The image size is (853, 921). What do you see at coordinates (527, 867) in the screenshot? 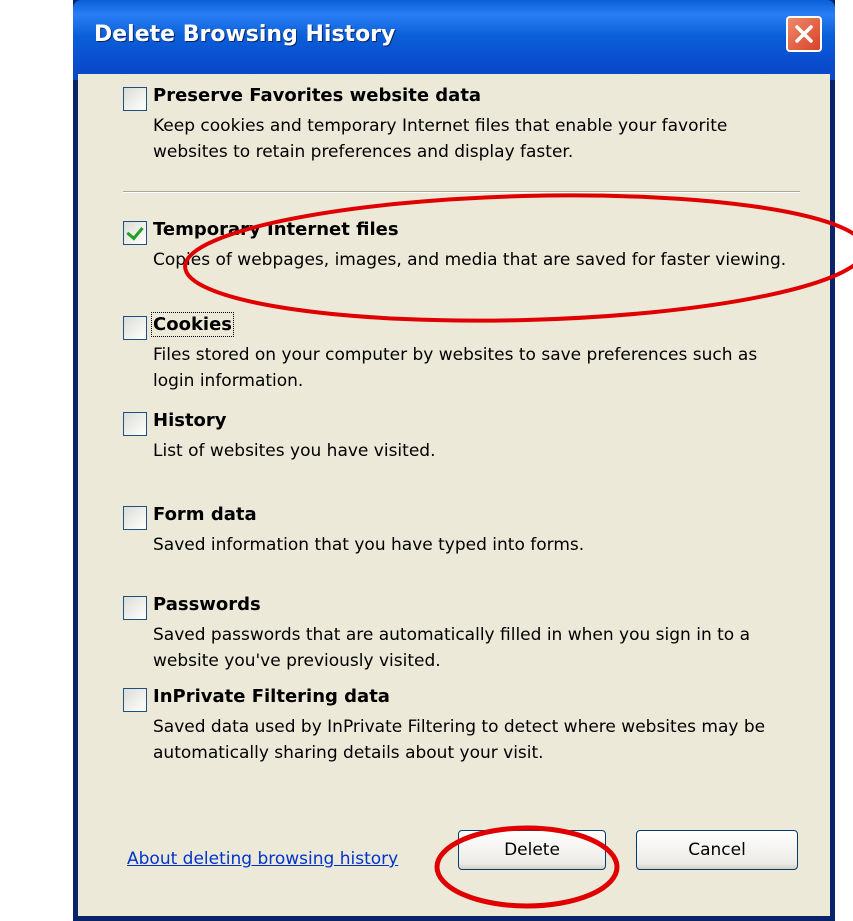
I see `highlight-ellipse-delete-button` at bounding box center [527, 867].